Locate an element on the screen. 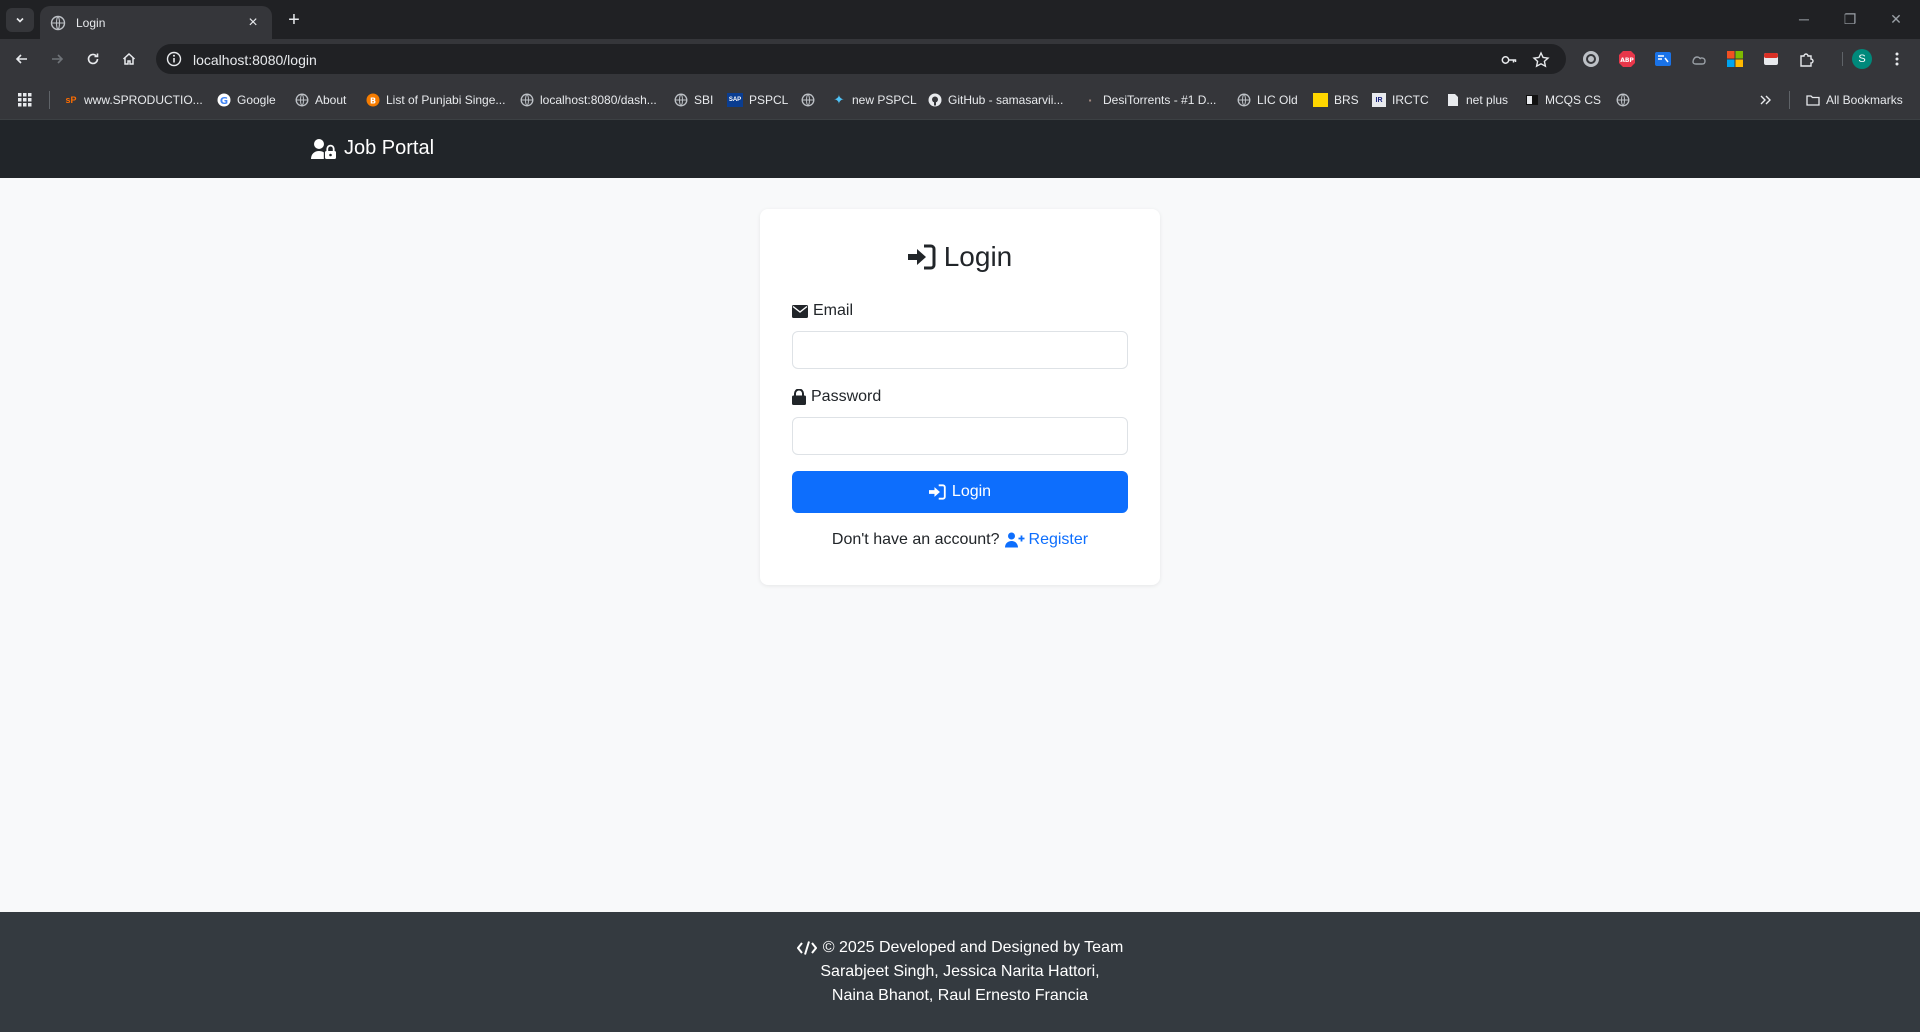  register-link-text: Register is located at coordinates (1058, 539).